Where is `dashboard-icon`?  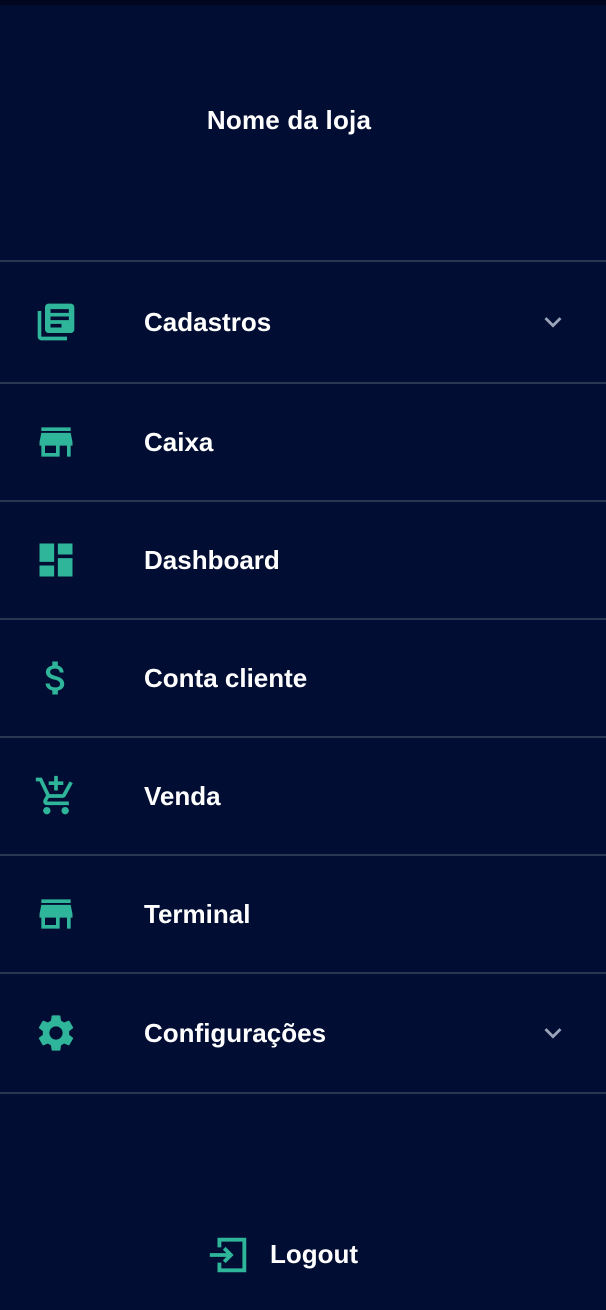 dashboard-icon is located at coordinates (56, 560).